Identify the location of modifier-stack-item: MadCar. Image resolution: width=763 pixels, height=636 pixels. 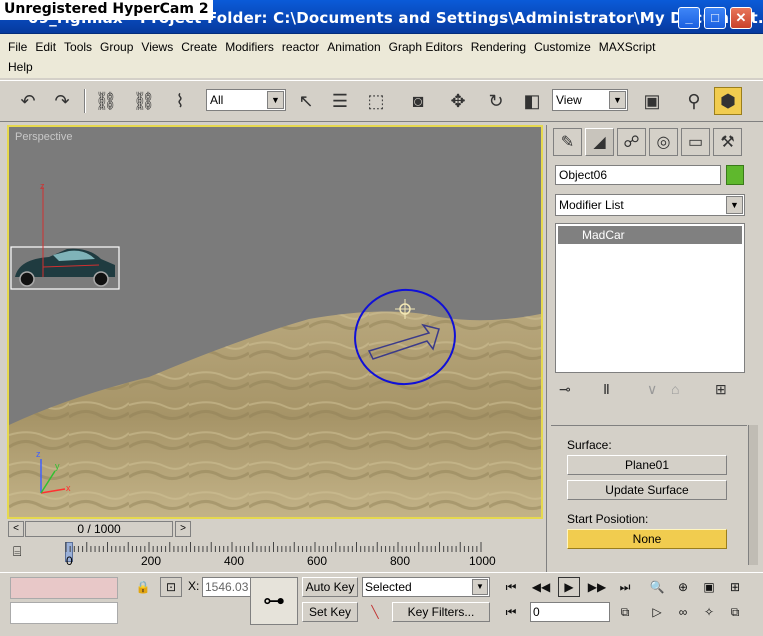
(650, 235).